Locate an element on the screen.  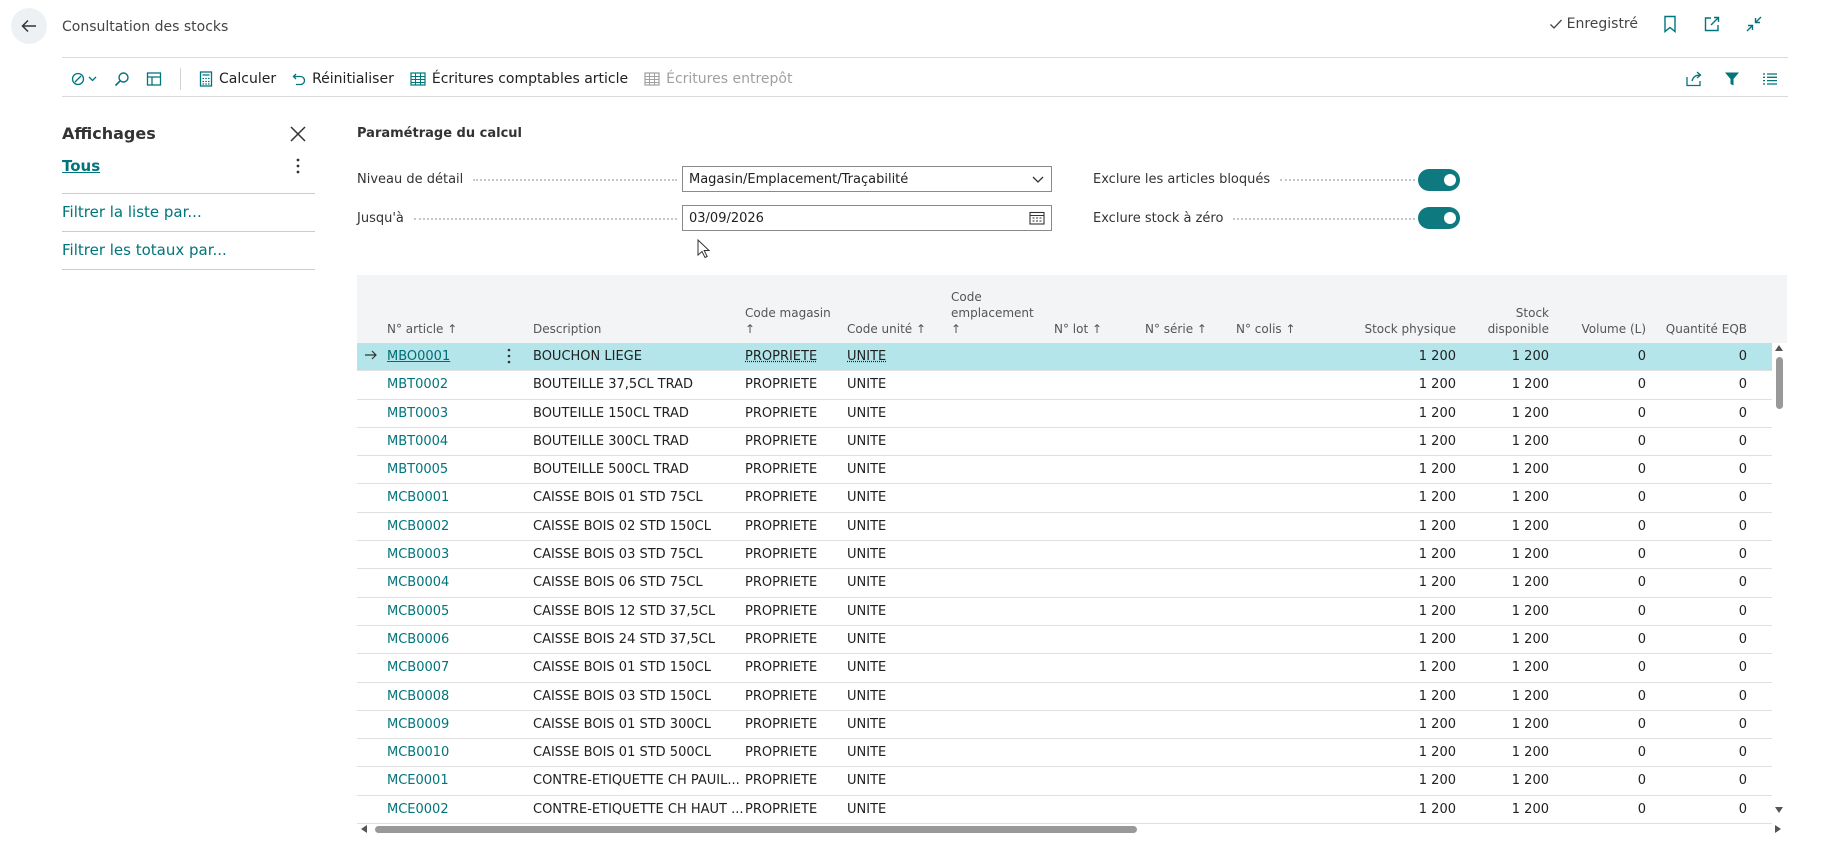
close-views-button is located at coordinates (298, 134).